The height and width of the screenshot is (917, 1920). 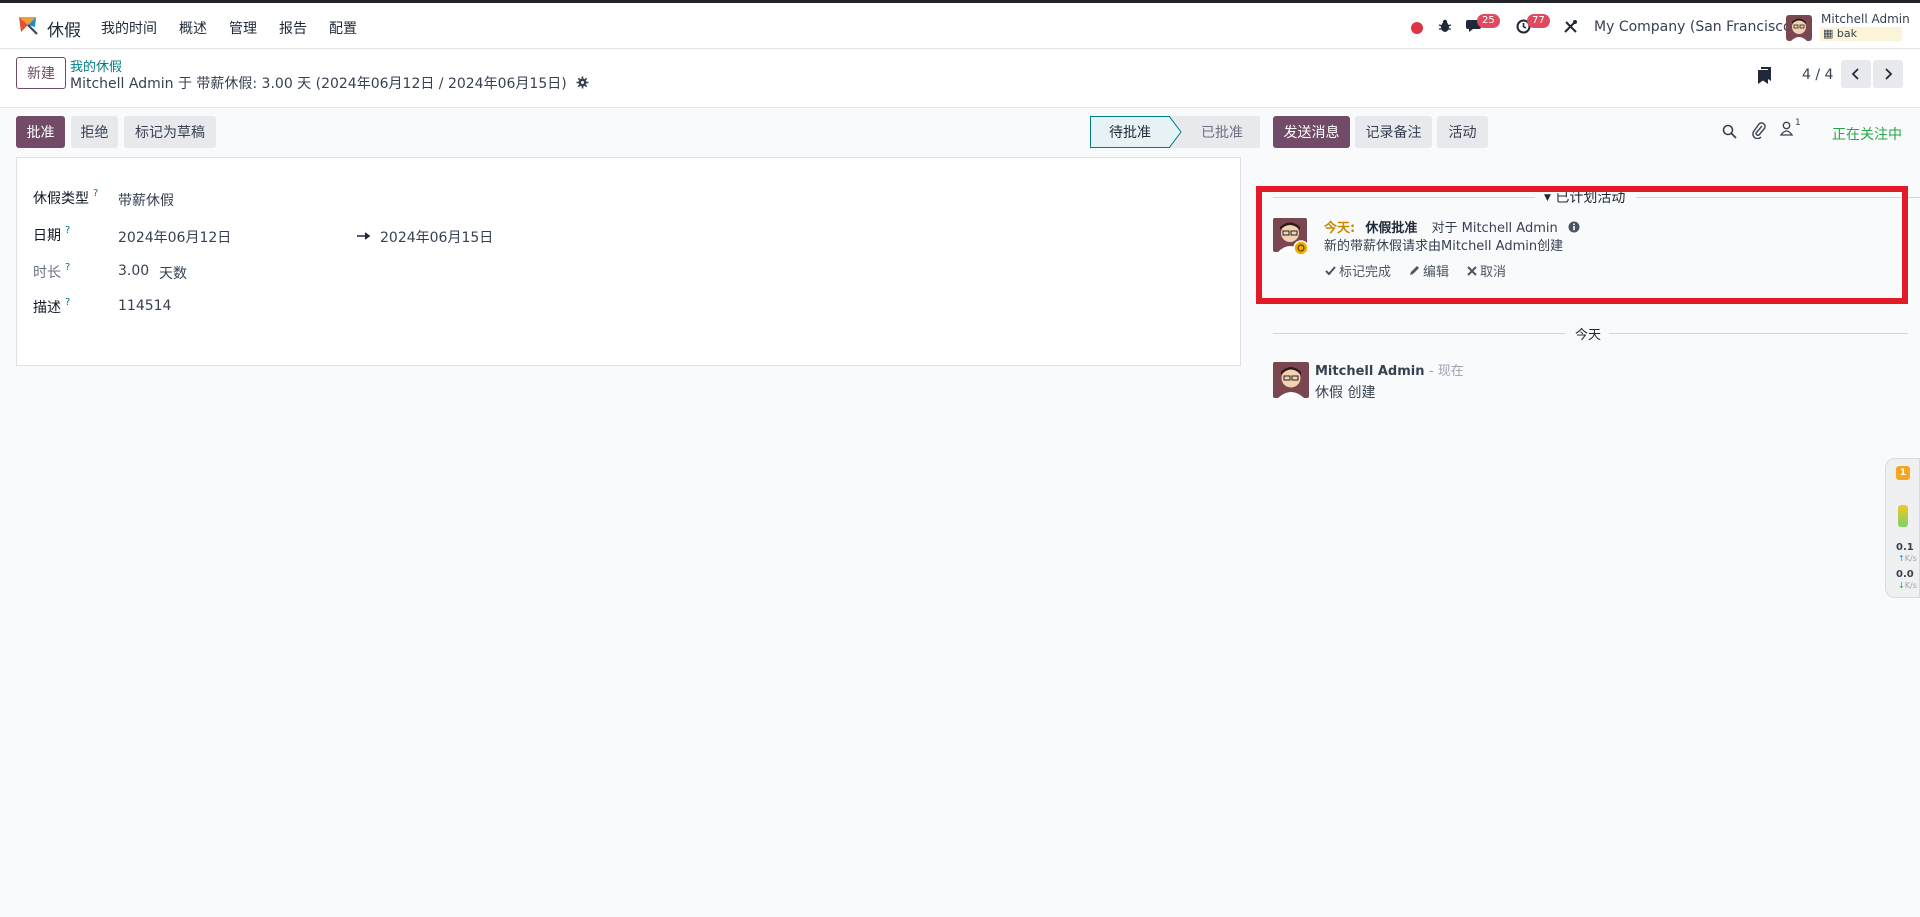 I want to click on activities-button: 活动, so click(x=1462, y=132).